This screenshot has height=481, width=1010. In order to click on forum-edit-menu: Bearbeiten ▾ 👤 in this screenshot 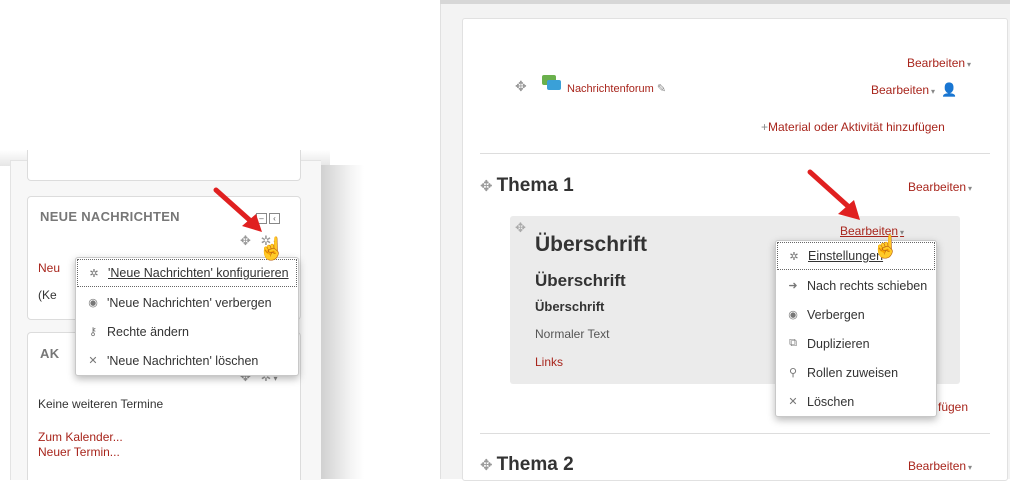, I will do `click(914, 90)`.